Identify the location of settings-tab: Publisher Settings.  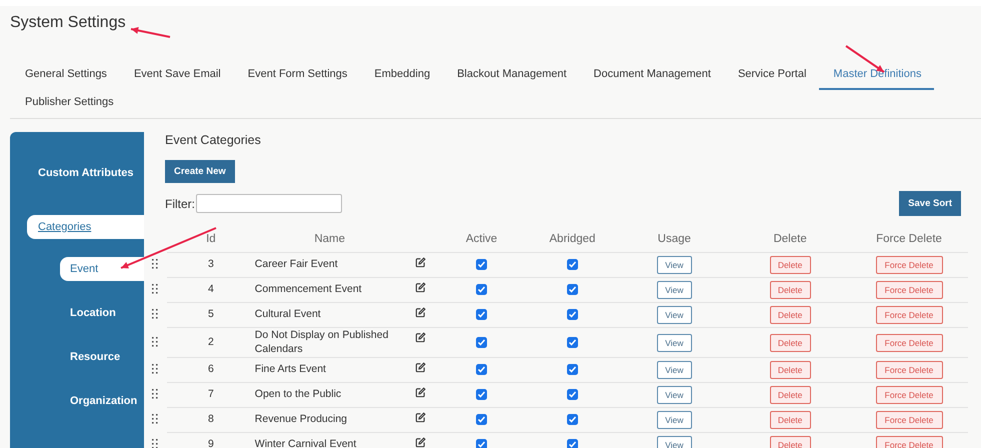
(69, 104).